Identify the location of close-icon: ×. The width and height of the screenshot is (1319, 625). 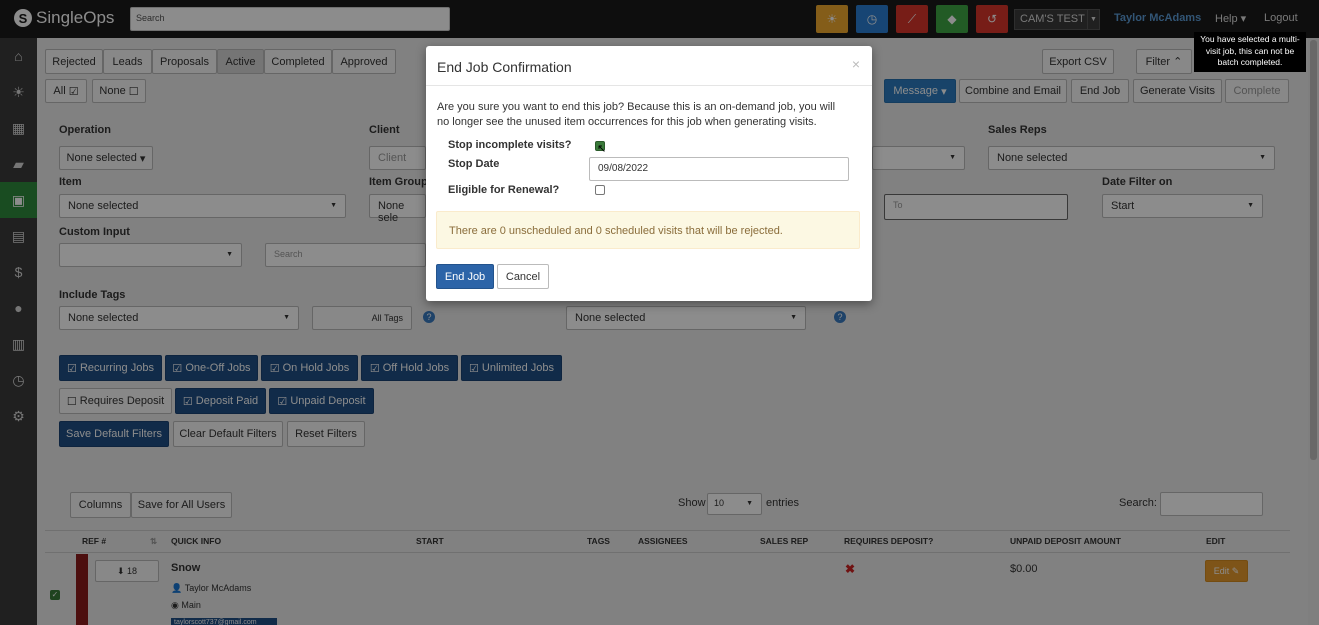
(856, 64).